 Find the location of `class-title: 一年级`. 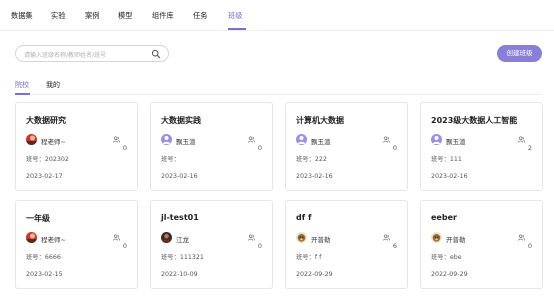

class-title: 一年级 is located at coordinates (38, 218).